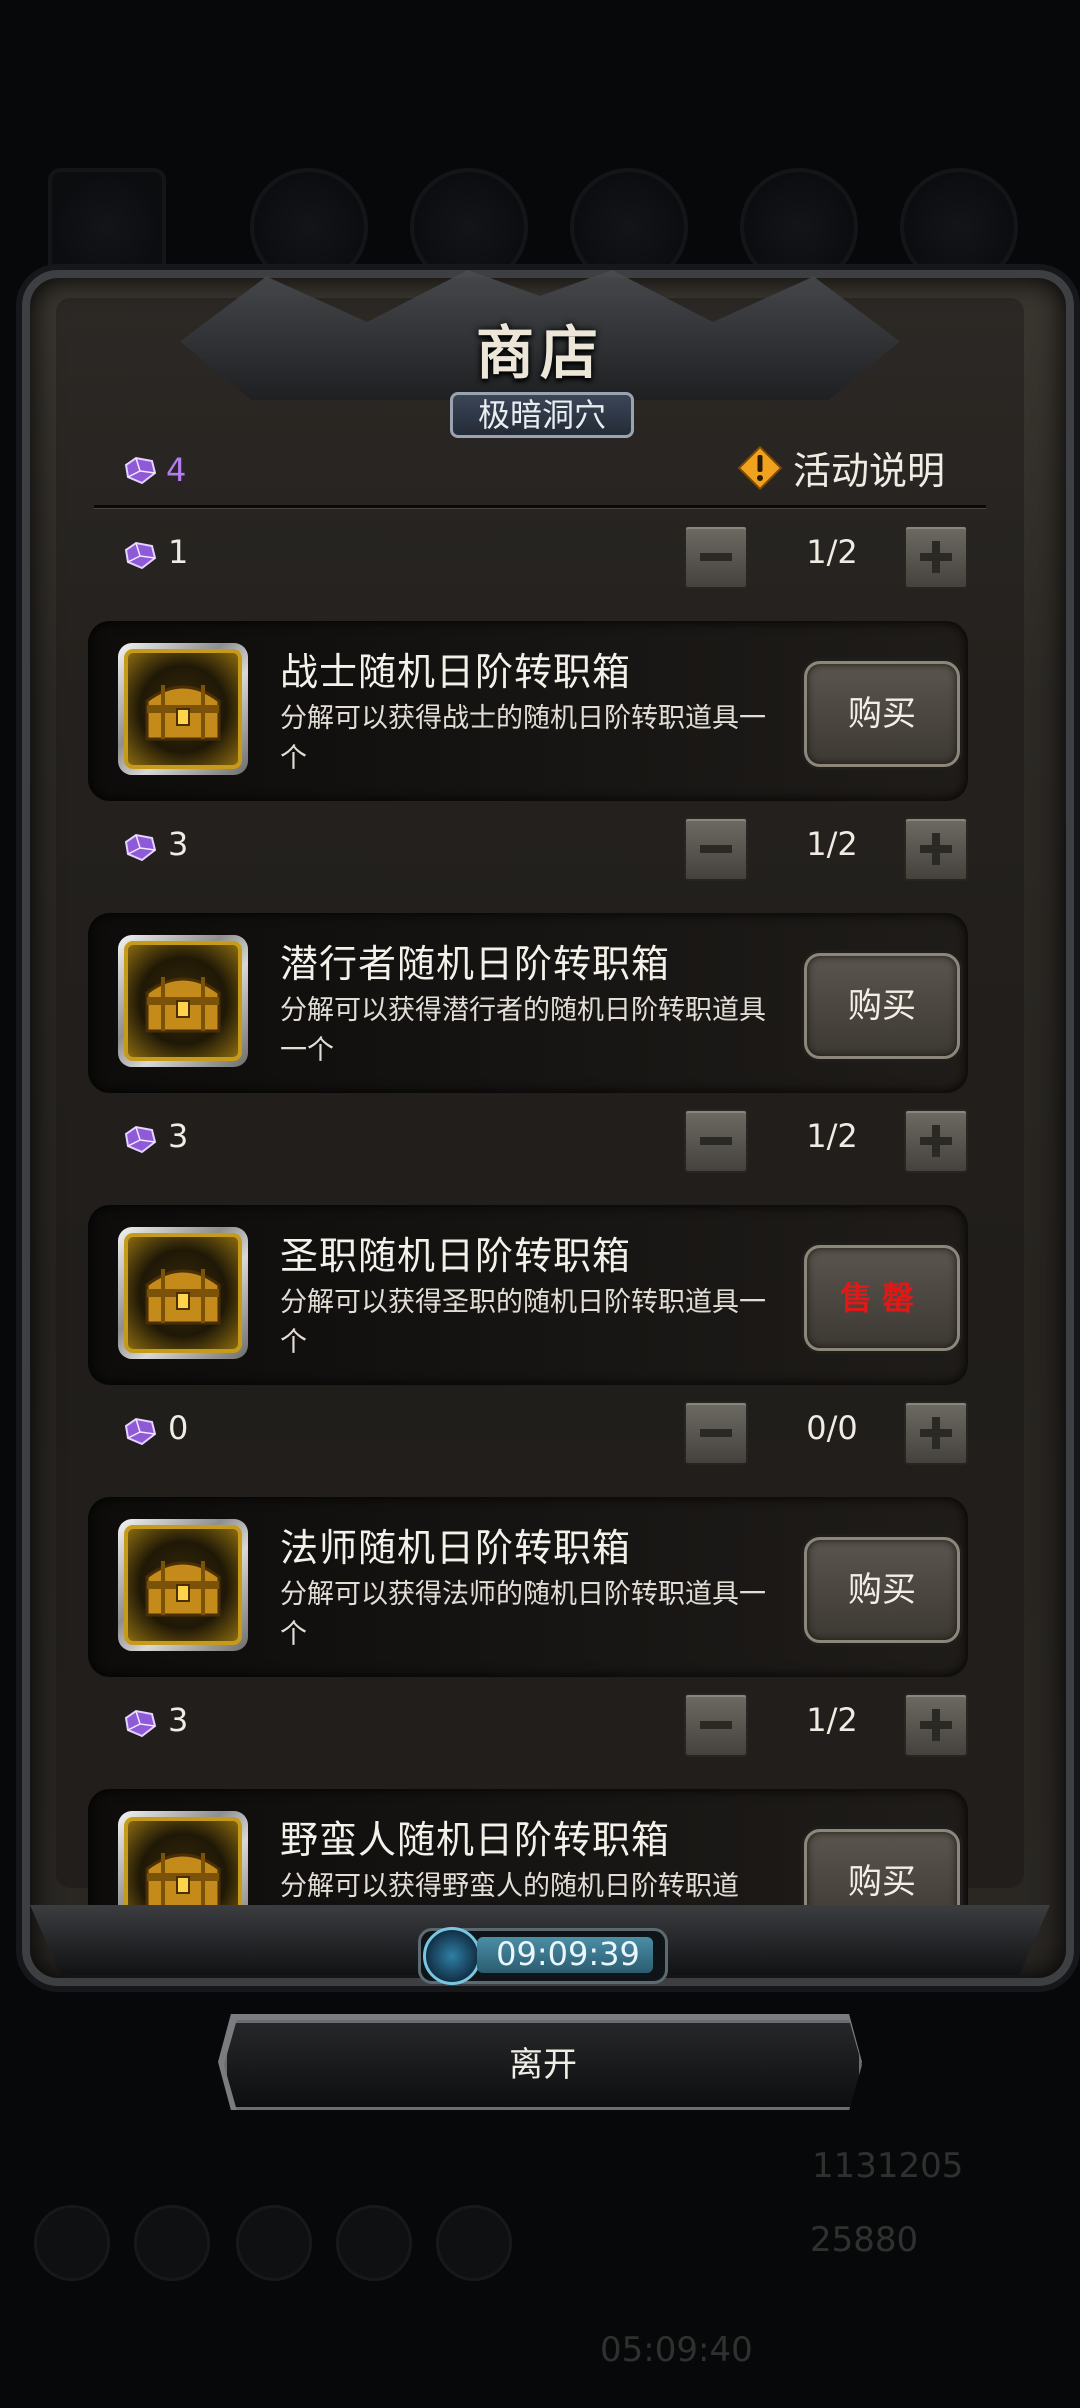  What do you see at coordinates (456, 672) in the screenshot?
I see `item-name: 战士随机日阶转职箱` at bounding box center [456, 672].